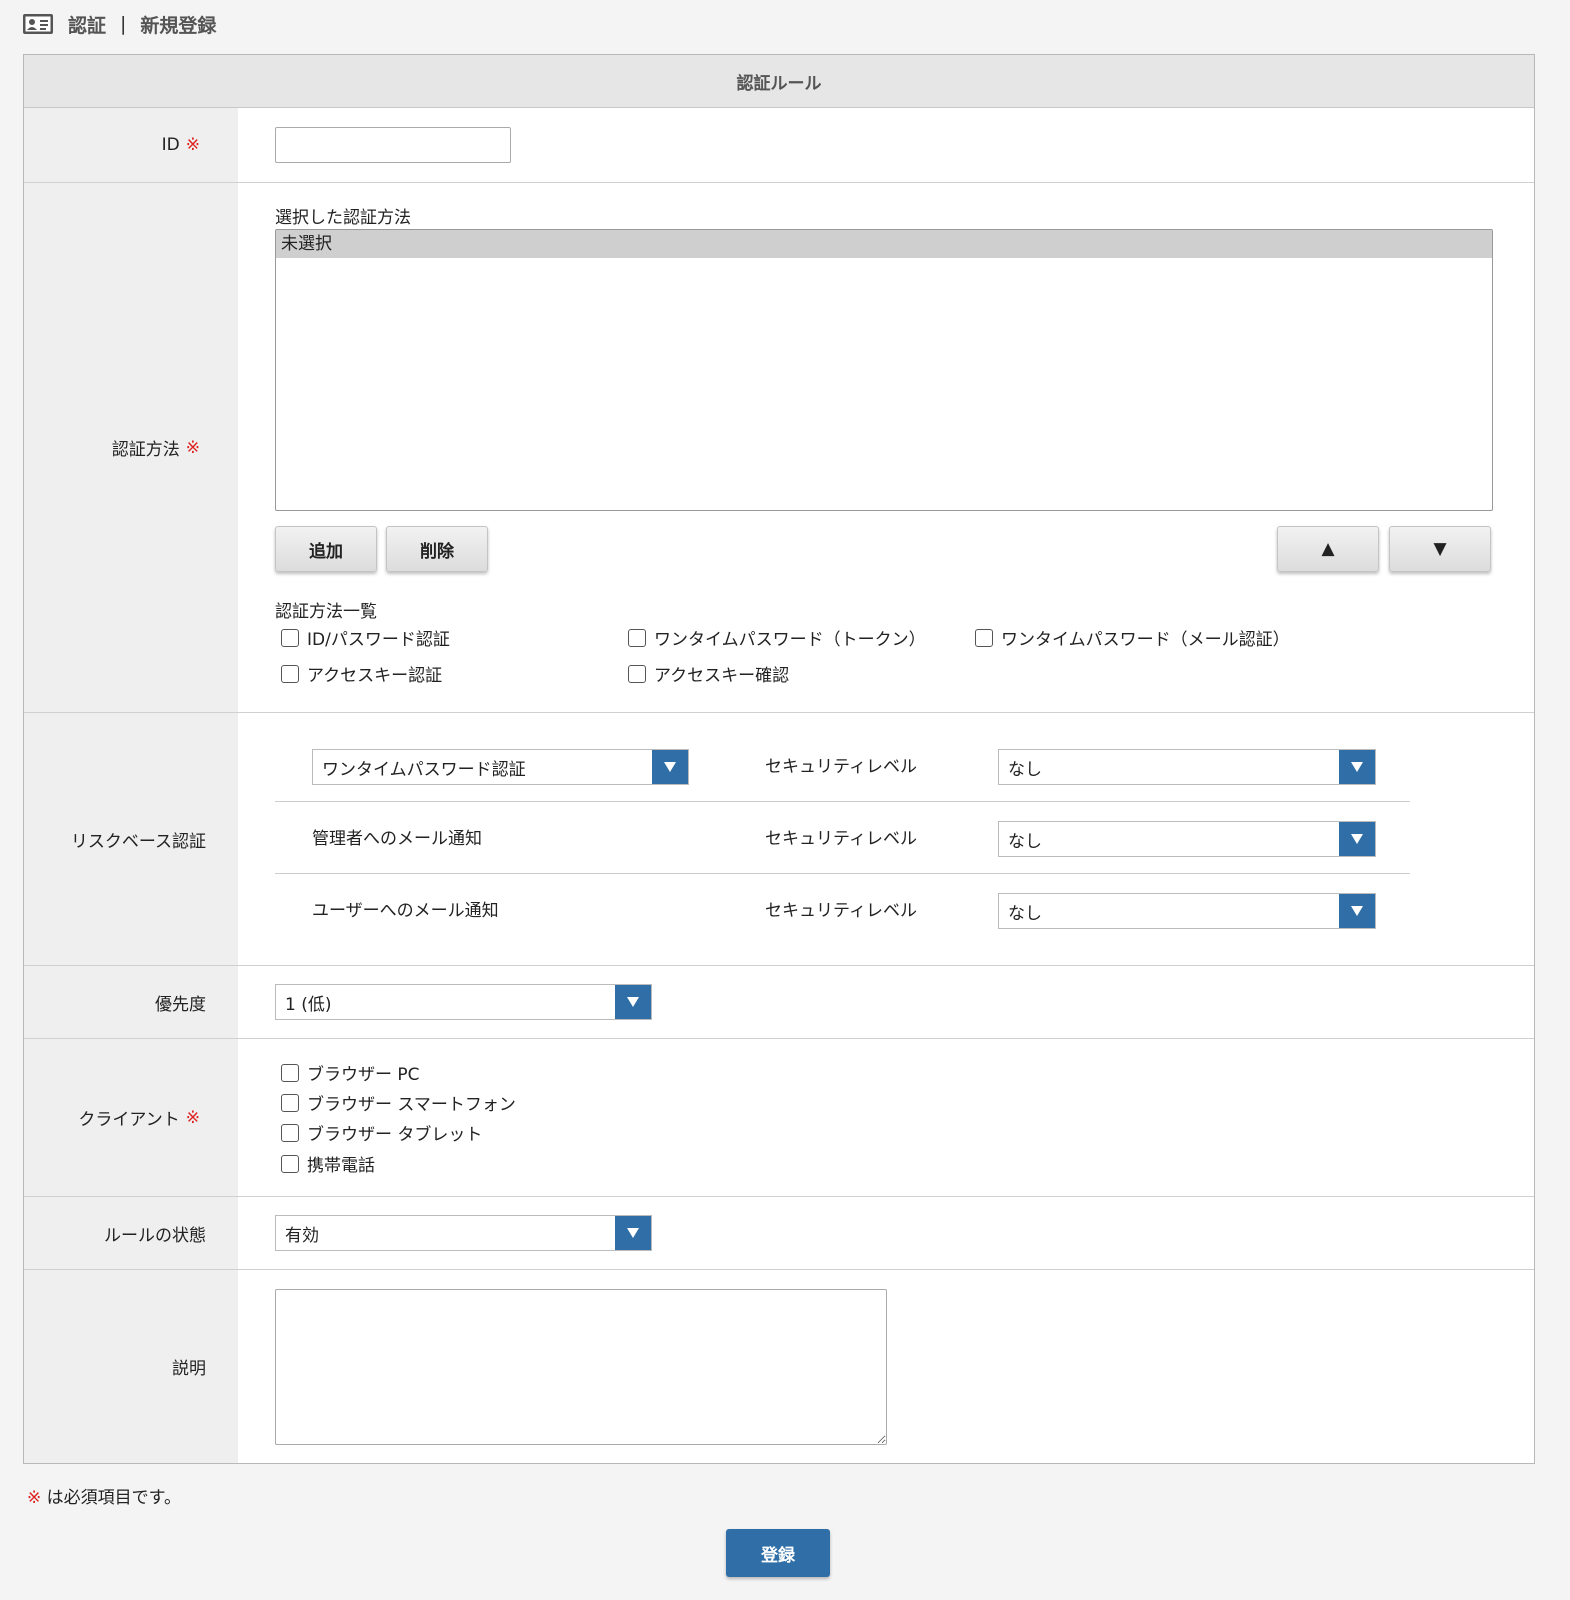 The image size is (1570, 1600). Describe the element at coordinates (170, 145) in the screenshot. I see `id-label: ID` at that location.